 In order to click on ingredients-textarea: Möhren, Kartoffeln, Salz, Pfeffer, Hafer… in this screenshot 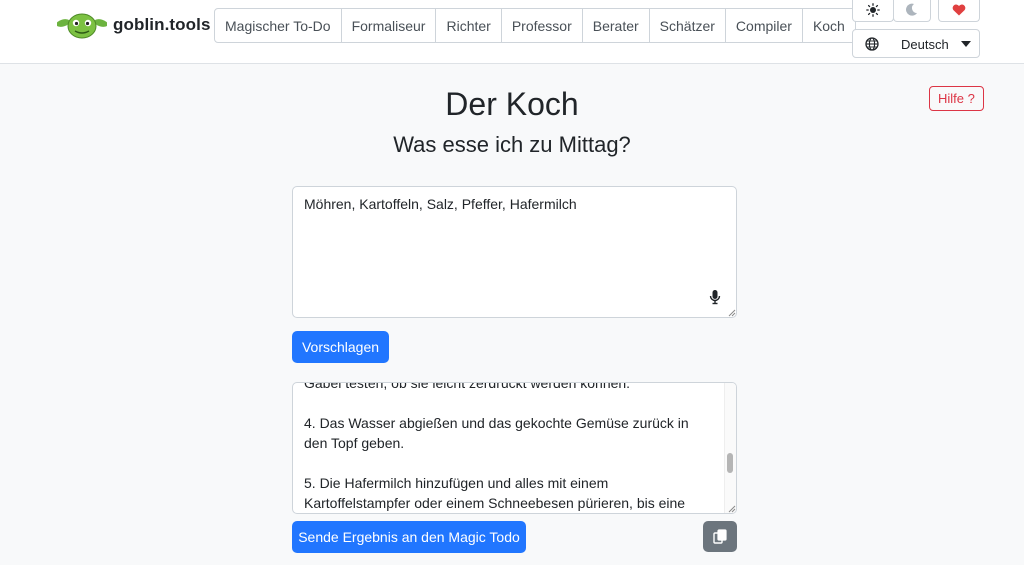, I will do `click(514, 252)`.